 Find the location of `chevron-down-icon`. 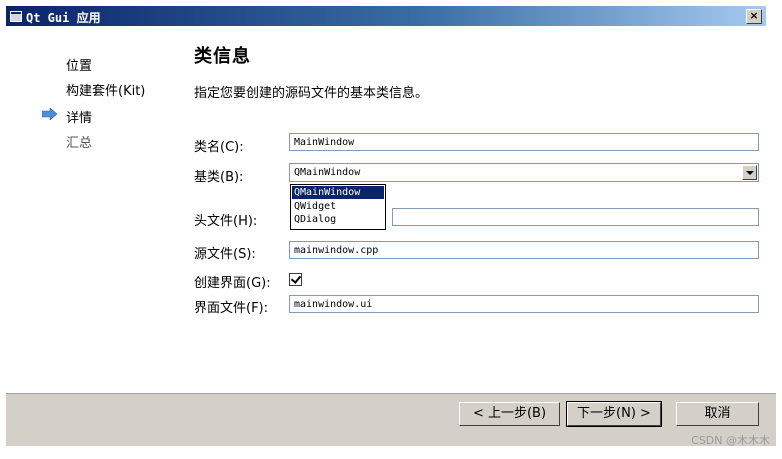

chevron-down-icon is located at coordinates (749, 172).